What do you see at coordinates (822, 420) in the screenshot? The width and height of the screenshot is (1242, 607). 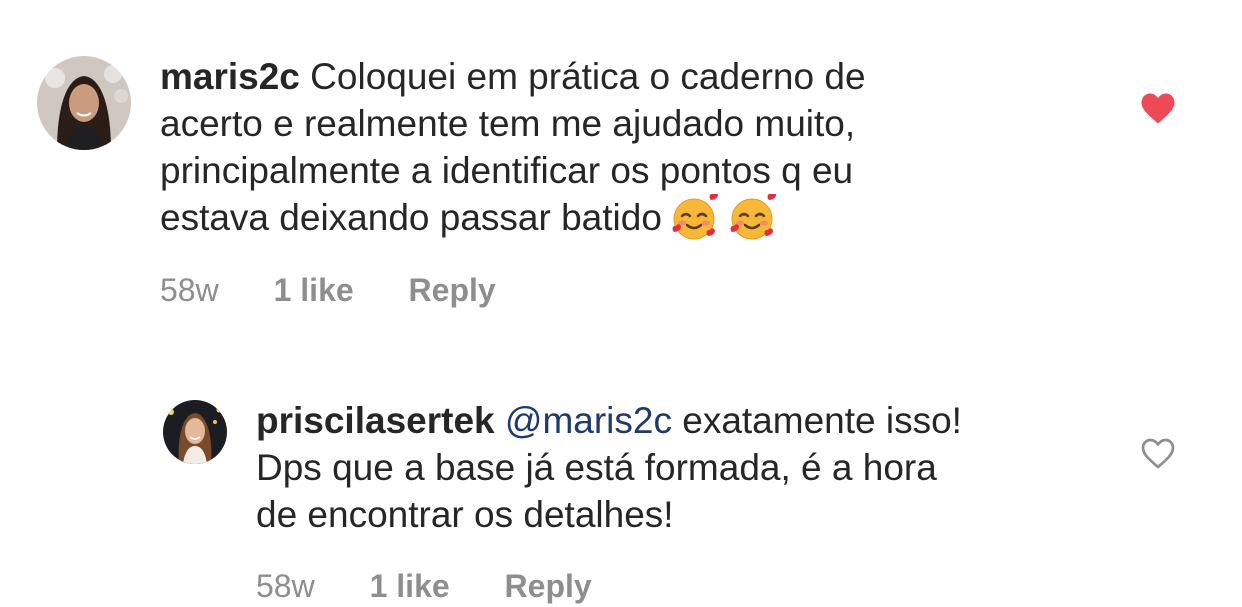 I see `comment-line: exatamente isso!` at bounding box center [822, 420].